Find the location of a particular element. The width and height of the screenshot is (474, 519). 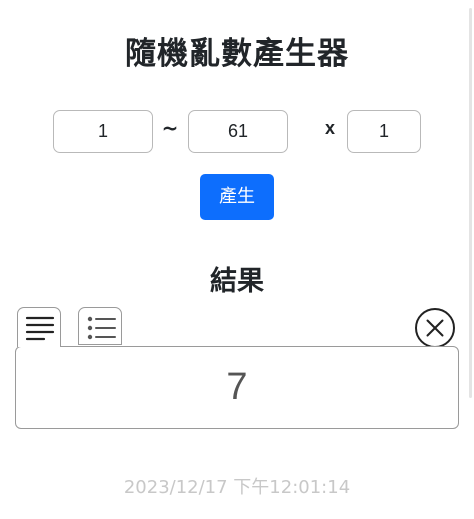

times-label: x is located at coordinates (329, 128).